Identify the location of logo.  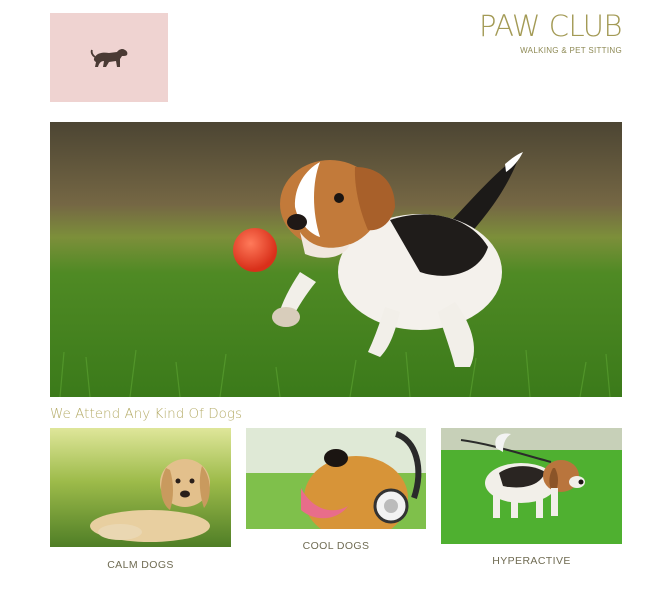
(109, 57).